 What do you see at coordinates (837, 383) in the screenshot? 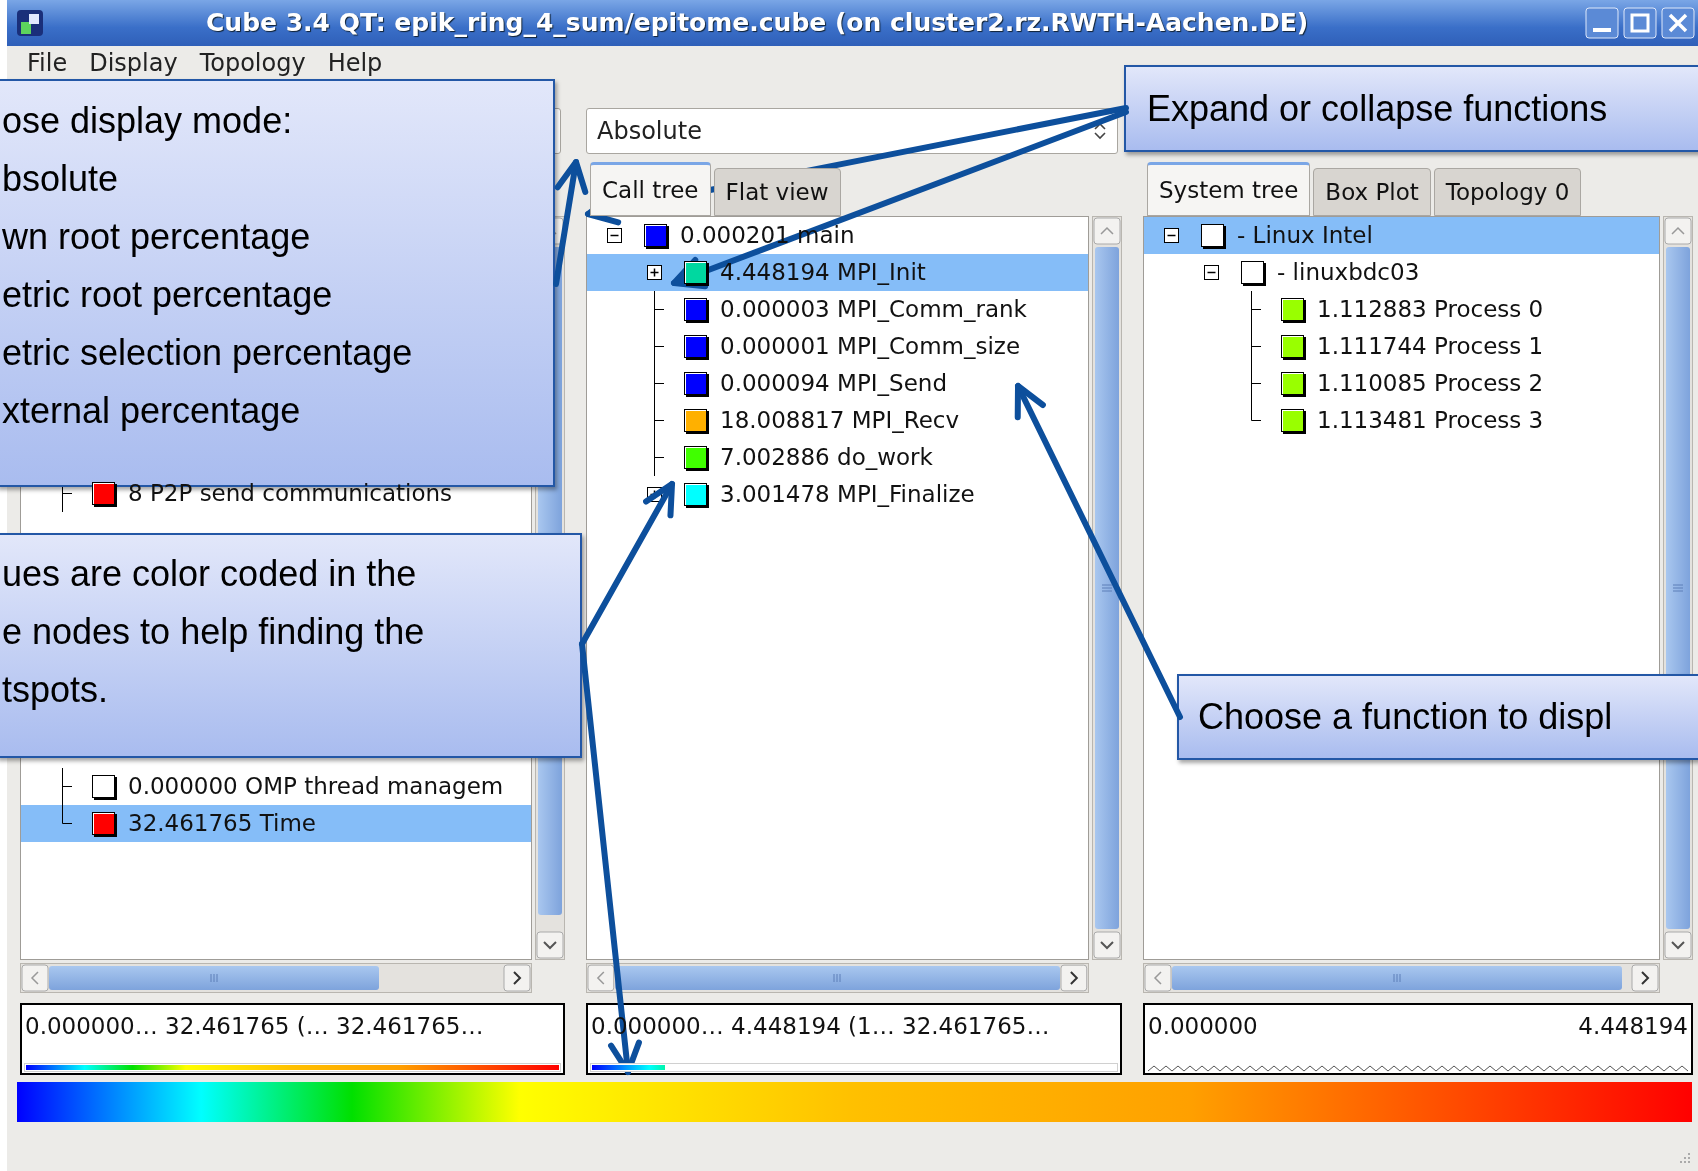
I see `tree-item: 0.000094 MPI_Send` at bounding box center [837, 383].